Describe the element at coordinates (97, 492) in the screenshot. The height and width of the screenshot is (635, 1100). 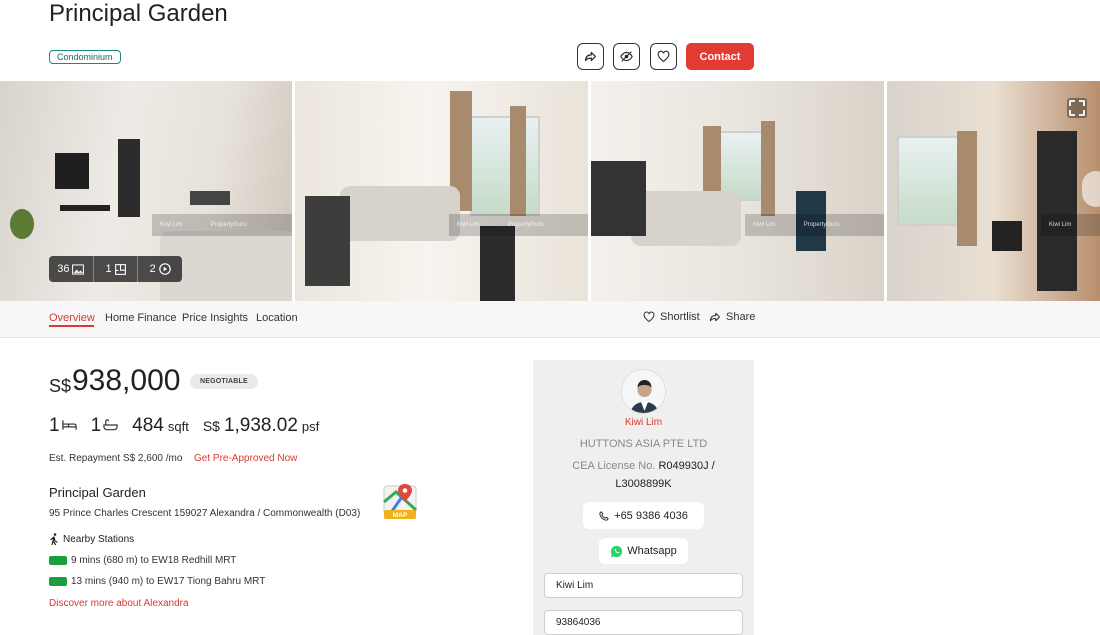
I see `project-name: Principal Garden` at that location.